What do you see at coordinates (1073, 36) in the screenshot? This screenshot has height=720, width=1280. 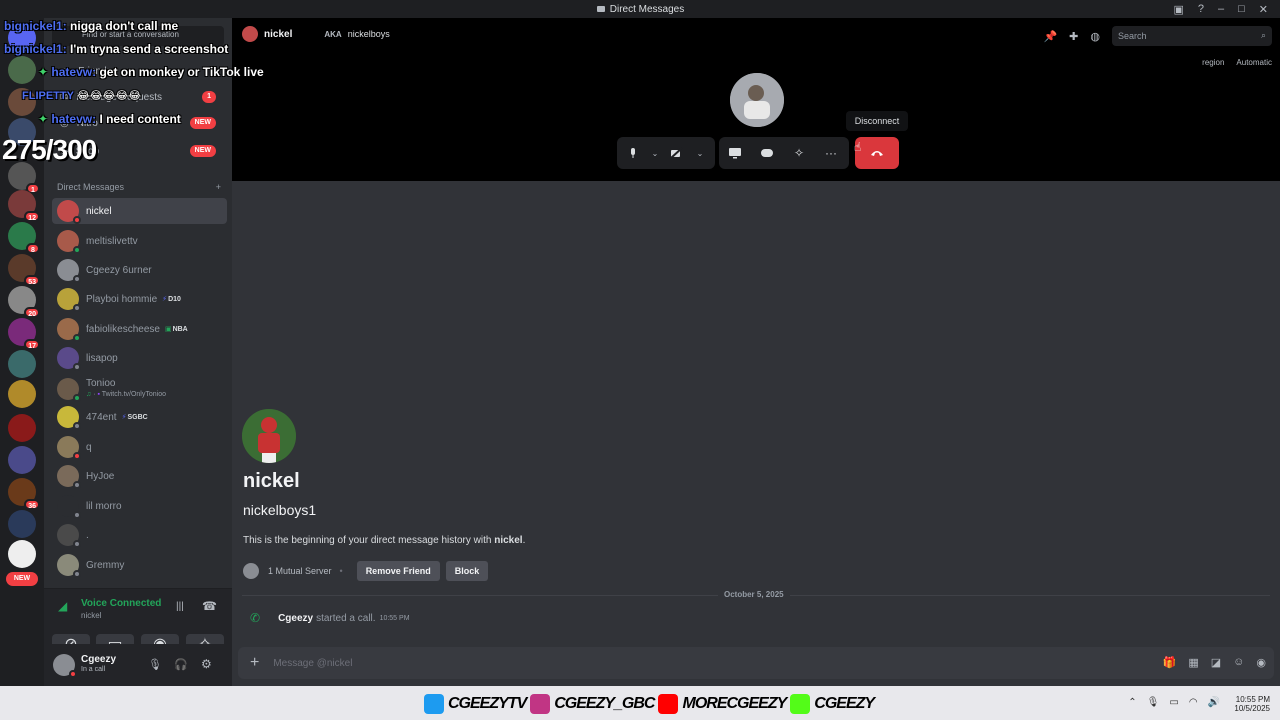 I see `add-friends-icon: ✚` at bounding box center [1073, 36].